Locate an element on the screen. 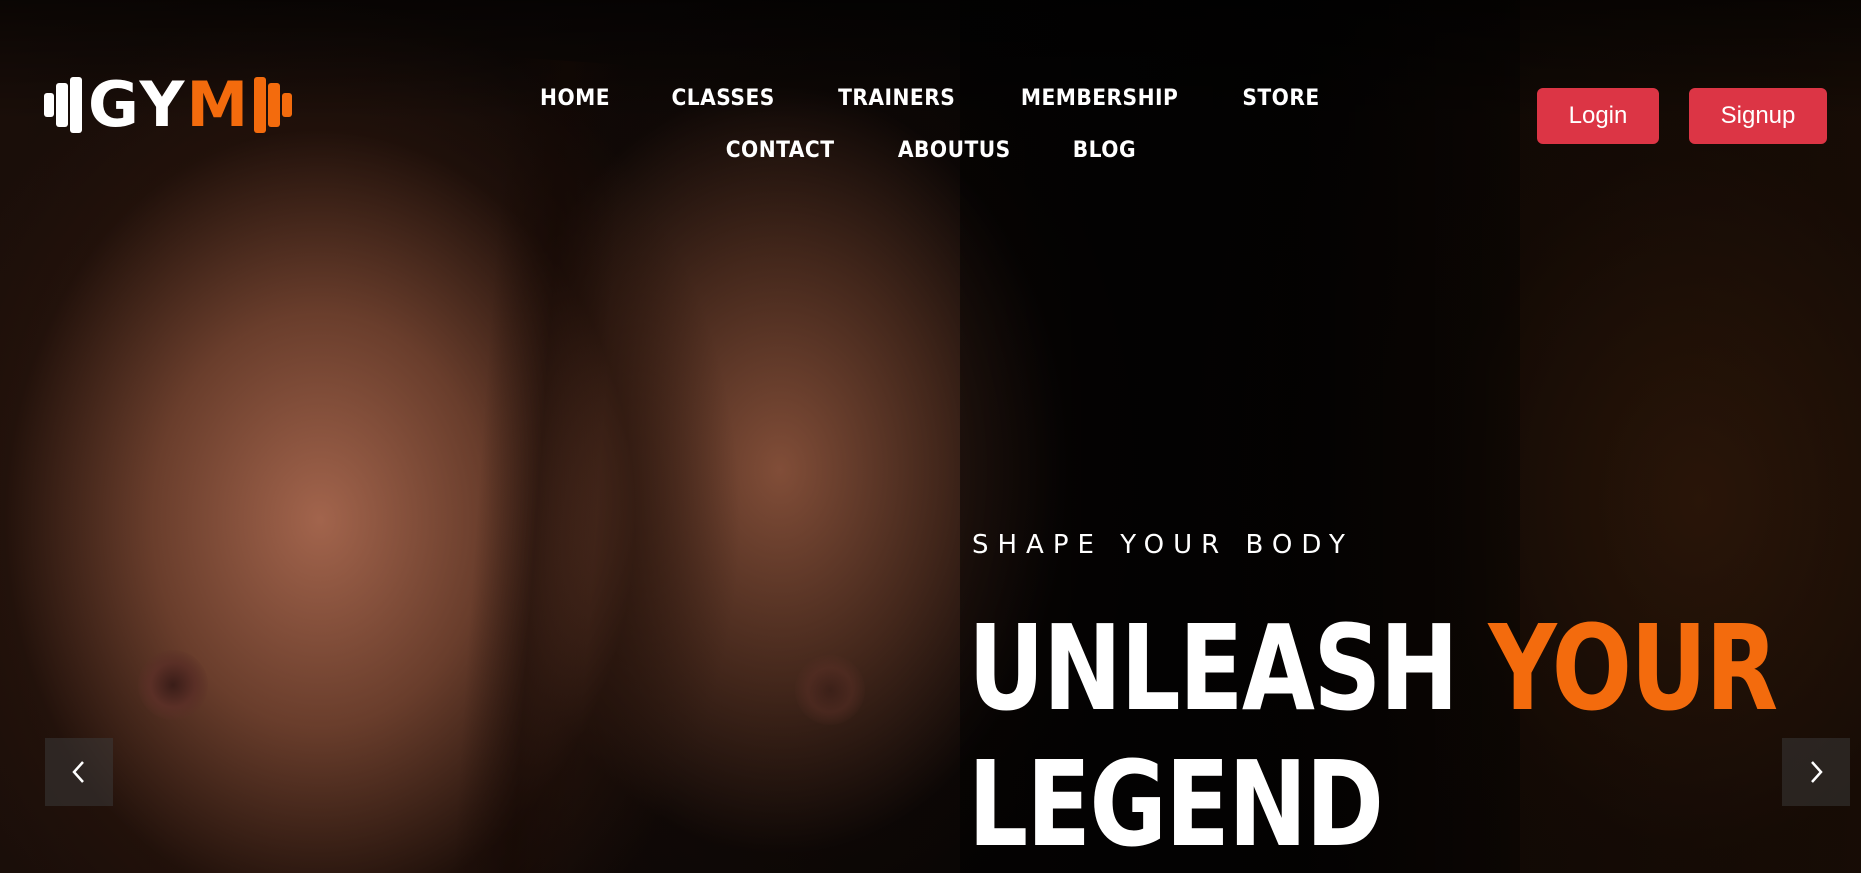 This screenshot has width=1861, height=873. hero-kicker: SHAPE YOUR BODY is located at coordinates (1163, 545).